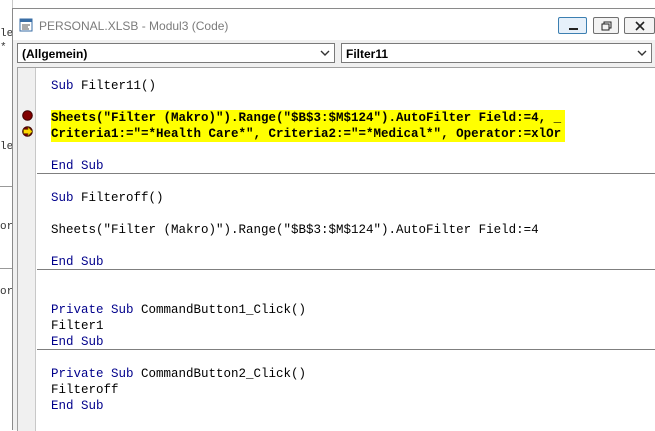 Image resolution: width=655 pixels, height=431 pixels. I want to click on minimize-icon, so click(573, 29).